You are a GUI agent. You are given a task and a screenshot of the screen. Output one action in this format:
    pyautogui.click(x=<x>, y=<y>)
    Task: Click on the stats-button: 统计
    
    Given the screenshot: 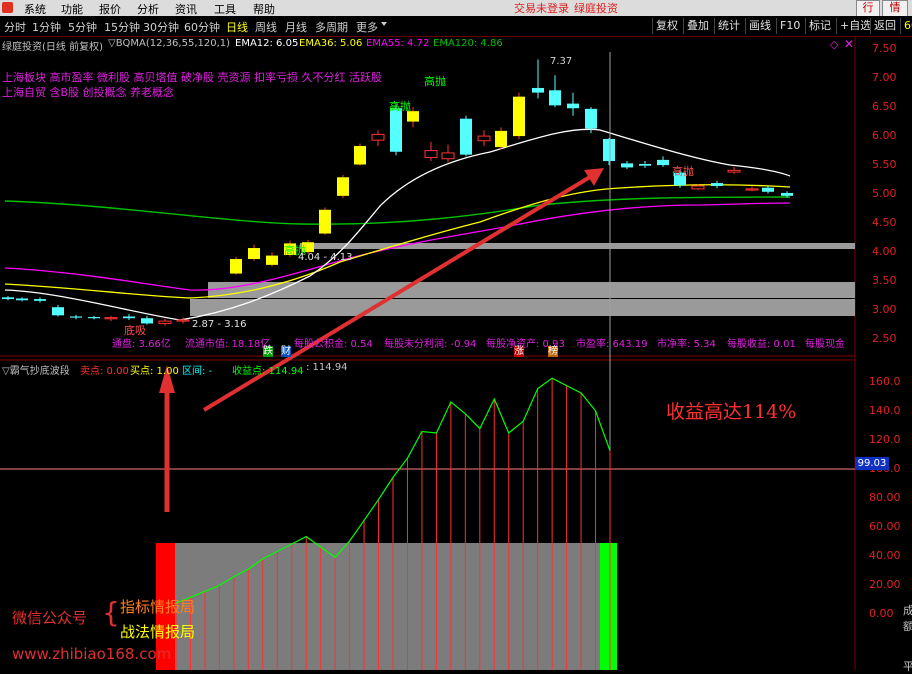 What is the action you would take?
    pyautogui.click(x=728, y=26)
    